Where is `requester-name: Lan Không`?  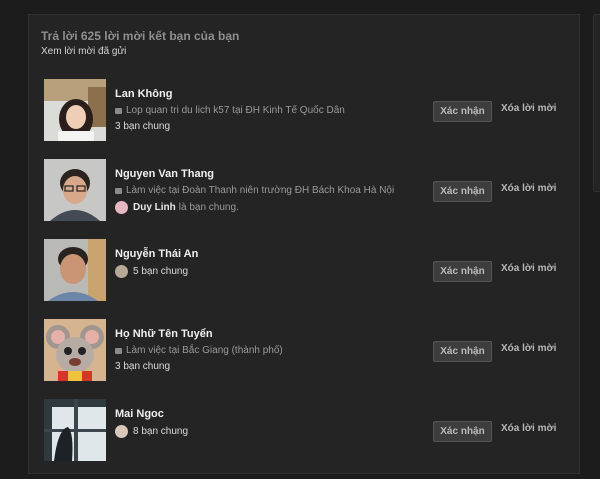 requester-name: Lan Không is located at coordinates (143, 94).